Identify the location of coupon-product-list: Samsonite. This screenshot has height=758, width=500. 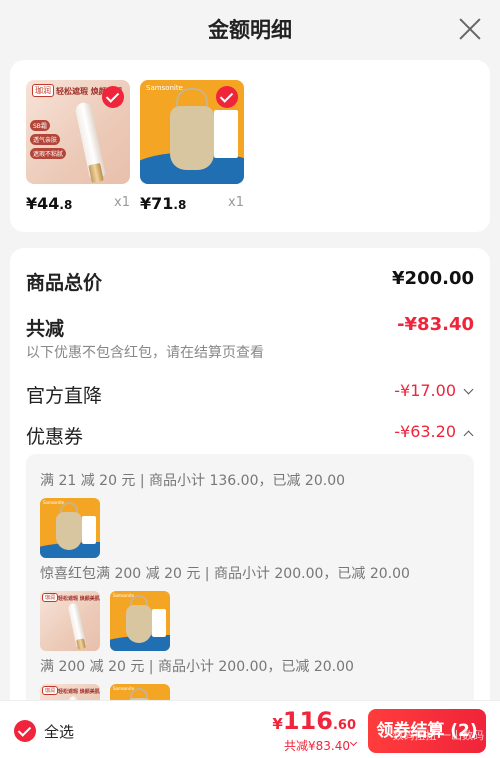
(70, 528).